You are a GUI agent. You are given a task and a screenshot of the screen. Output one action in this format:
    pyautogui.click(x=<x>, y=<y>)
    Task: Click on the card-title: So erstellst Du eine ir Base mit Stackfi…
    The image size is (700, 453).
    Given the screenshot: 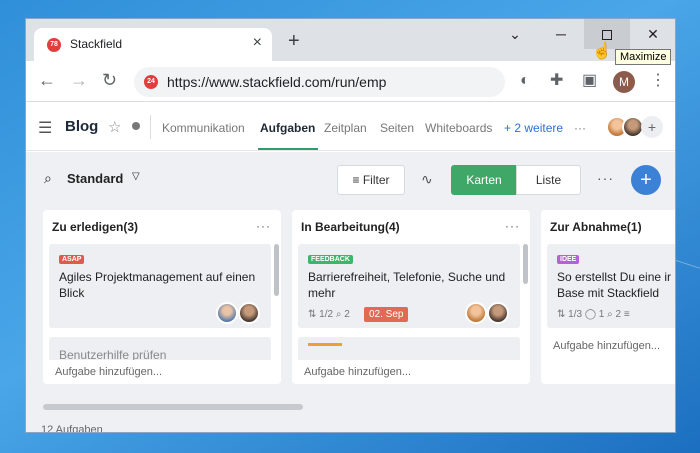 What is the action you would take?
    pyautogui.click(x=614, y=285)
    